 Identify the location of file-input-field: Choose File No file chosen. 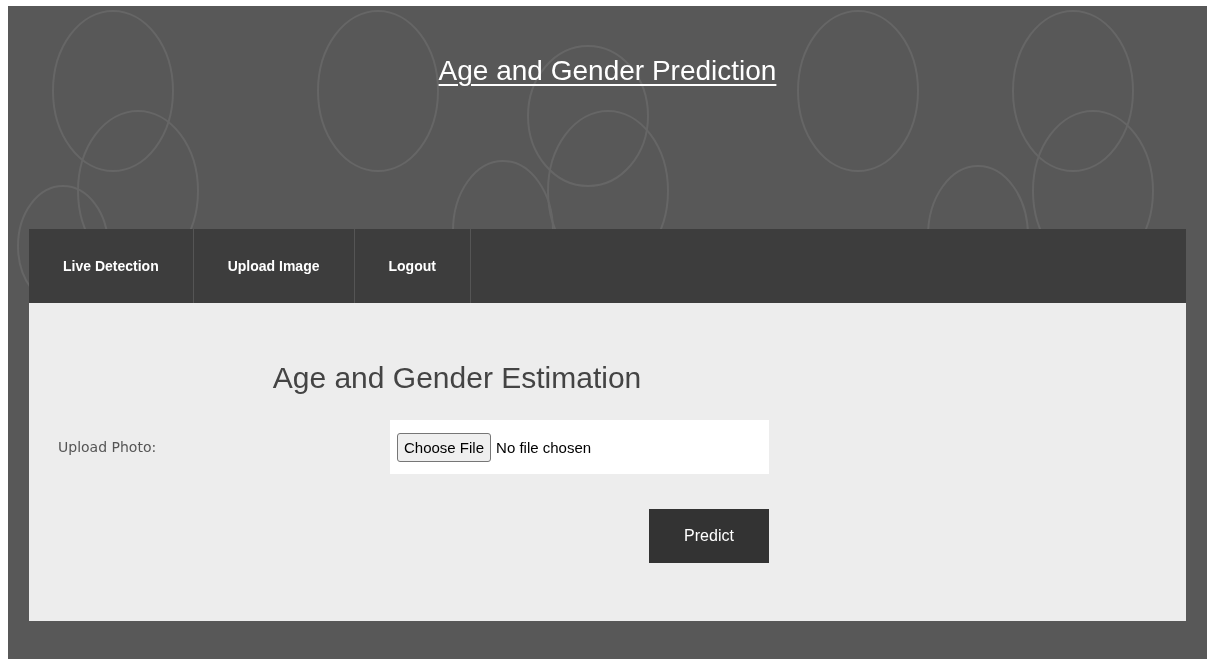
(579, 447).